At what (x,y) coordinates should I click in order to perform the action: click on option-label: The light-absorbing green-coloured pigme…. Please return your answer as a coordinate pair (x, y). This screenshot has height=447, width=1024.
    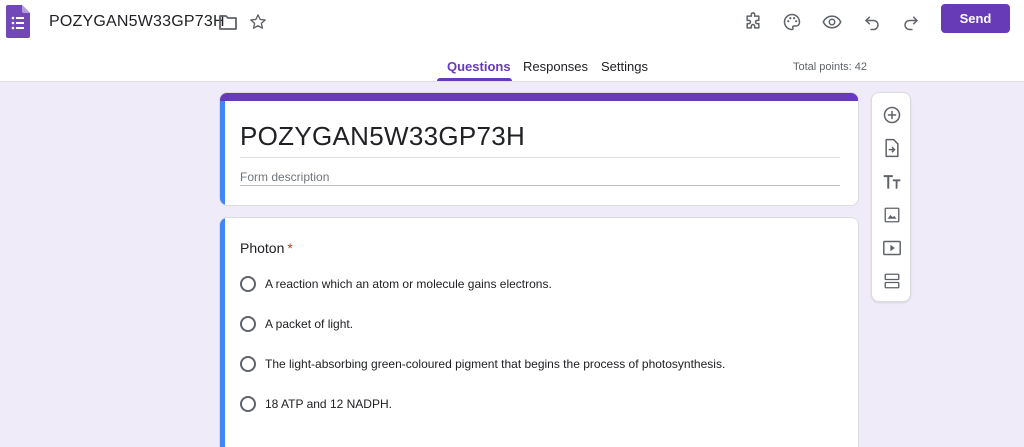
    Looking at the image, I should click on (495, 364).